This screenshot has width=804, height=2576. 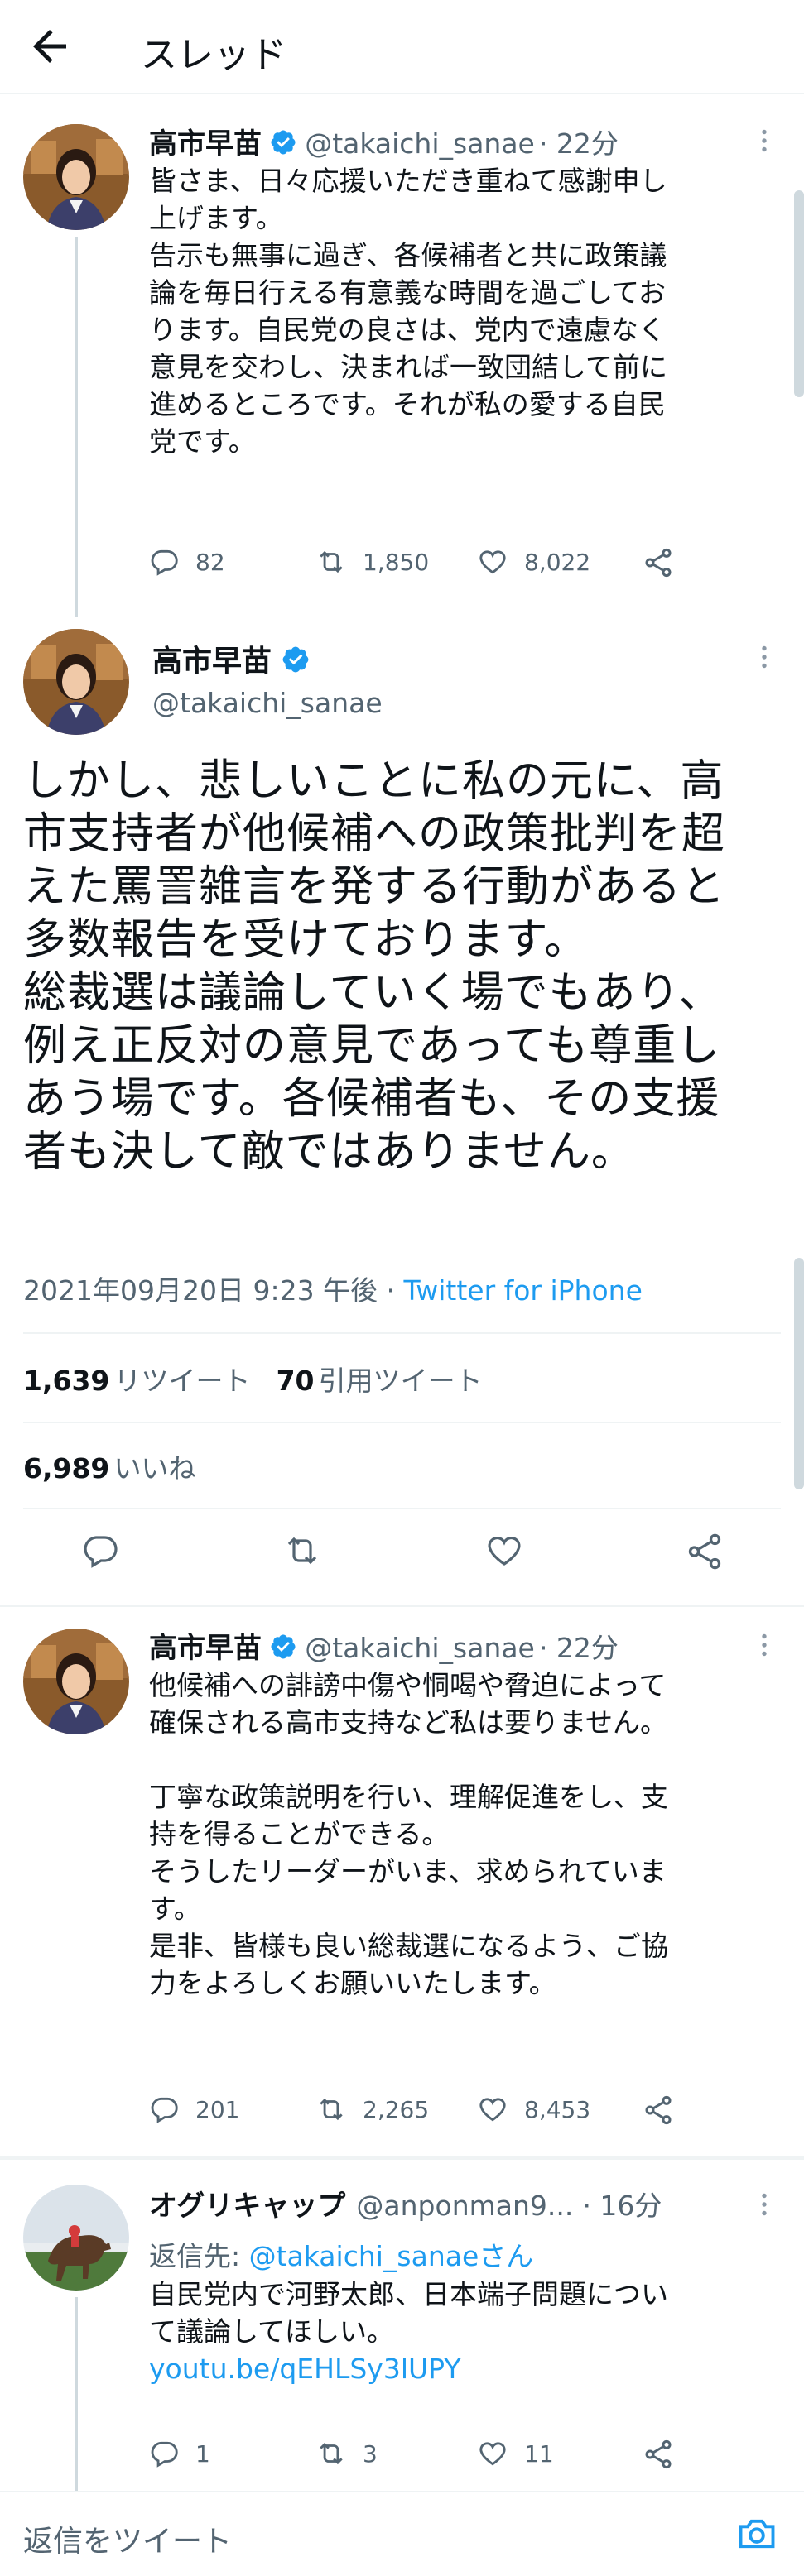 I want to click on reply-count: 82, so click(x=210, y=562).